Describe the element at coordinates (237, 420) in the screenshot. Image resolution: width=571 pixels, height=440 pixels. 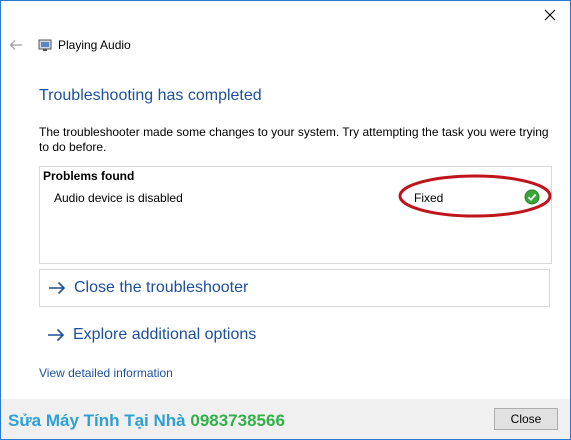
I see `watermark-phone: 0983738566` at that location.